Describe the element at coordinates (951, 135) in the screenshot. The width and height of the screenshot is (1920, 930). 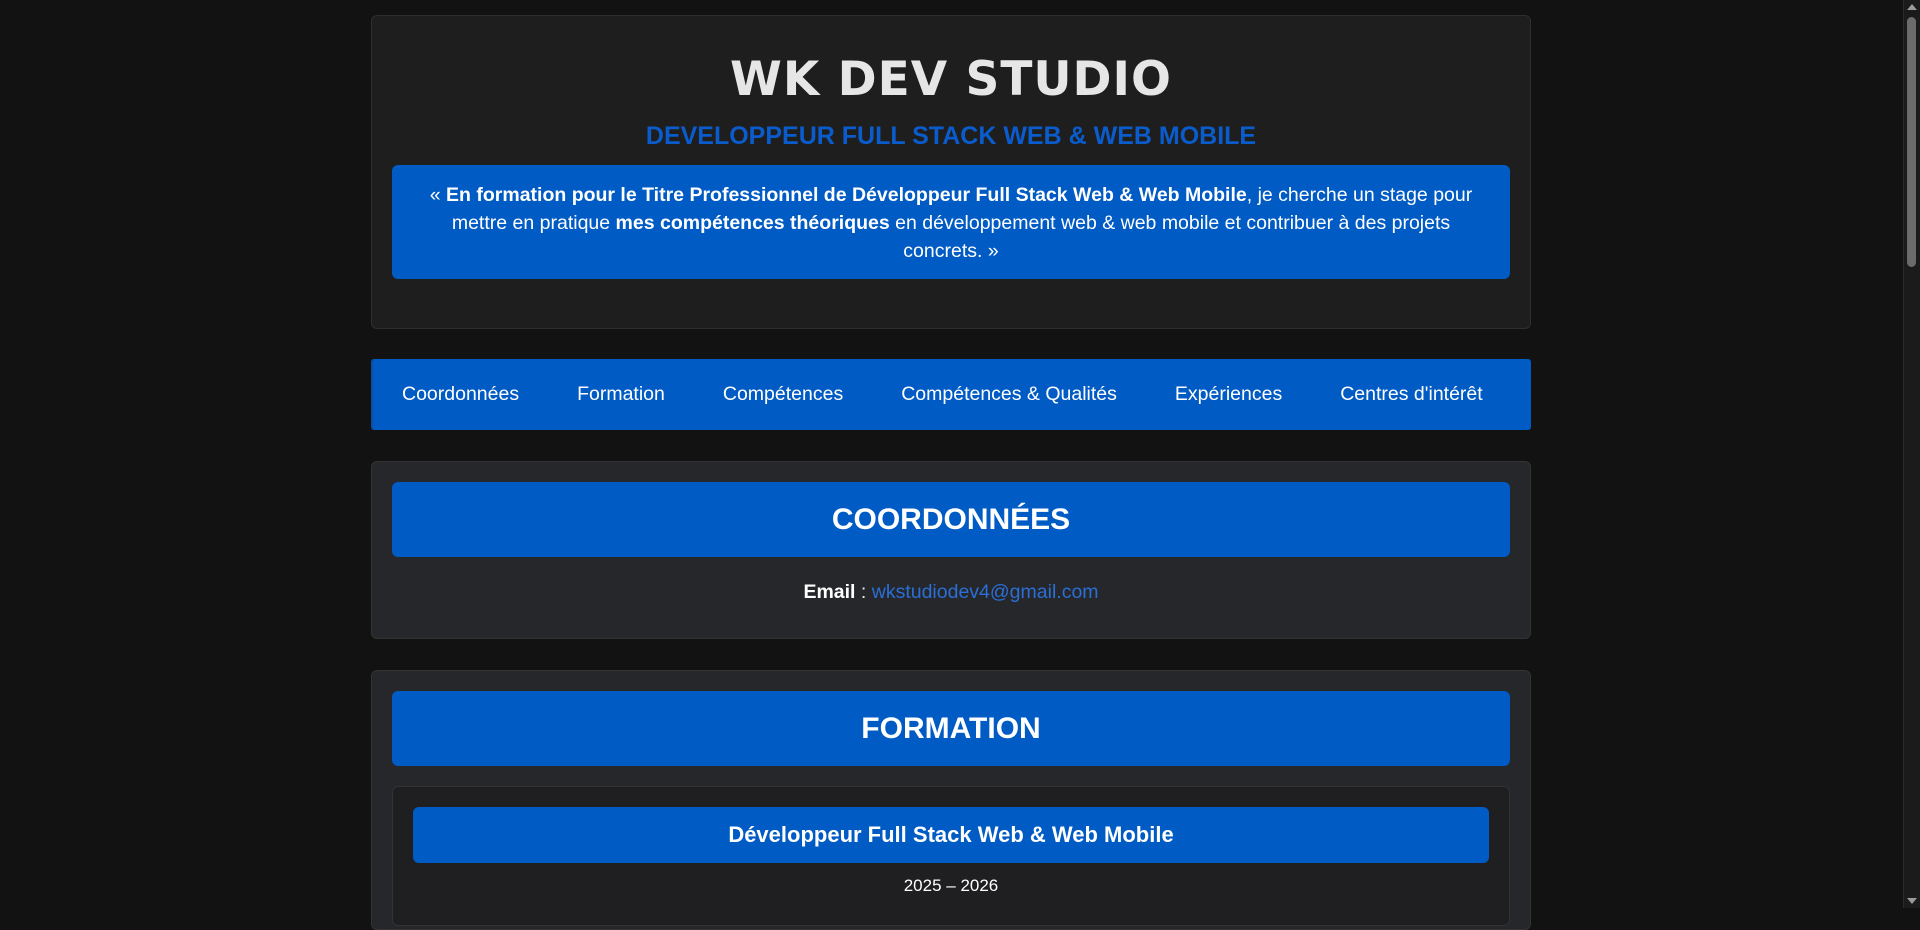
I see `site-subtitle: DEVELOPPEUR FULL STACK WEB & WEB MOBILE` at that location.